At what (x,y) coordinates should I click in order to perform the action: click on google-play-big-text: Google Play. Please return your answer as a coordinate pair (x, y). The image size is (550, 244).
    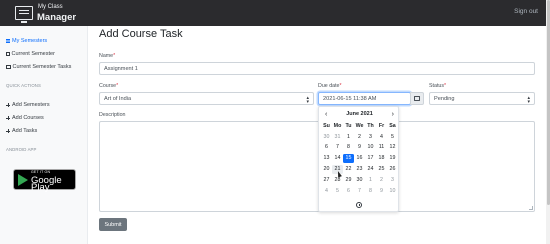
    Looking at the image, I should click on (46, 183).